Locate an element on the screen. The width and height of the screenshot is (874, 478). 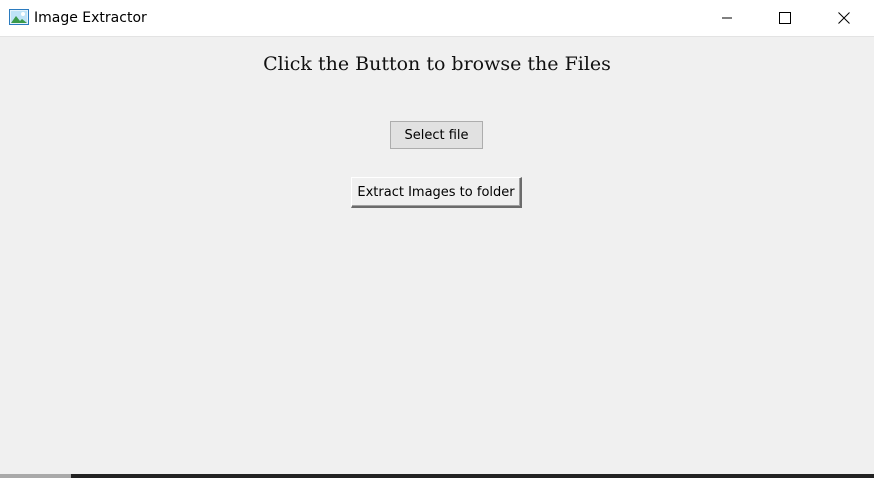
minimize-button is located at coordinates (727, 18).